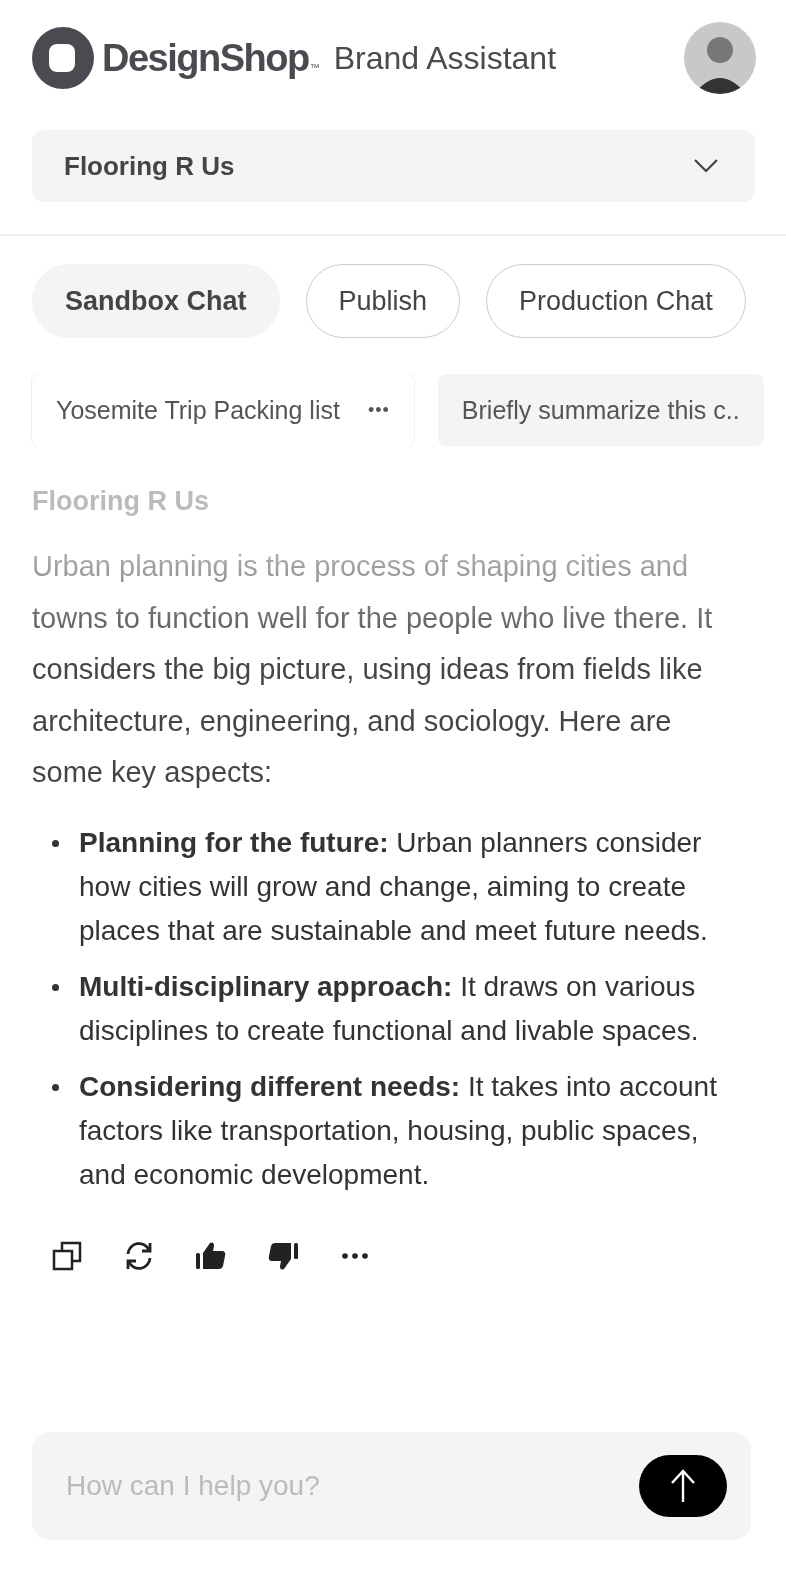 Image resolution: width=786 pixels, height=1570 pixels. Describe the element at coordinates (683, 1486) in the screenshot. I see `arrow-up-icon` at that location.